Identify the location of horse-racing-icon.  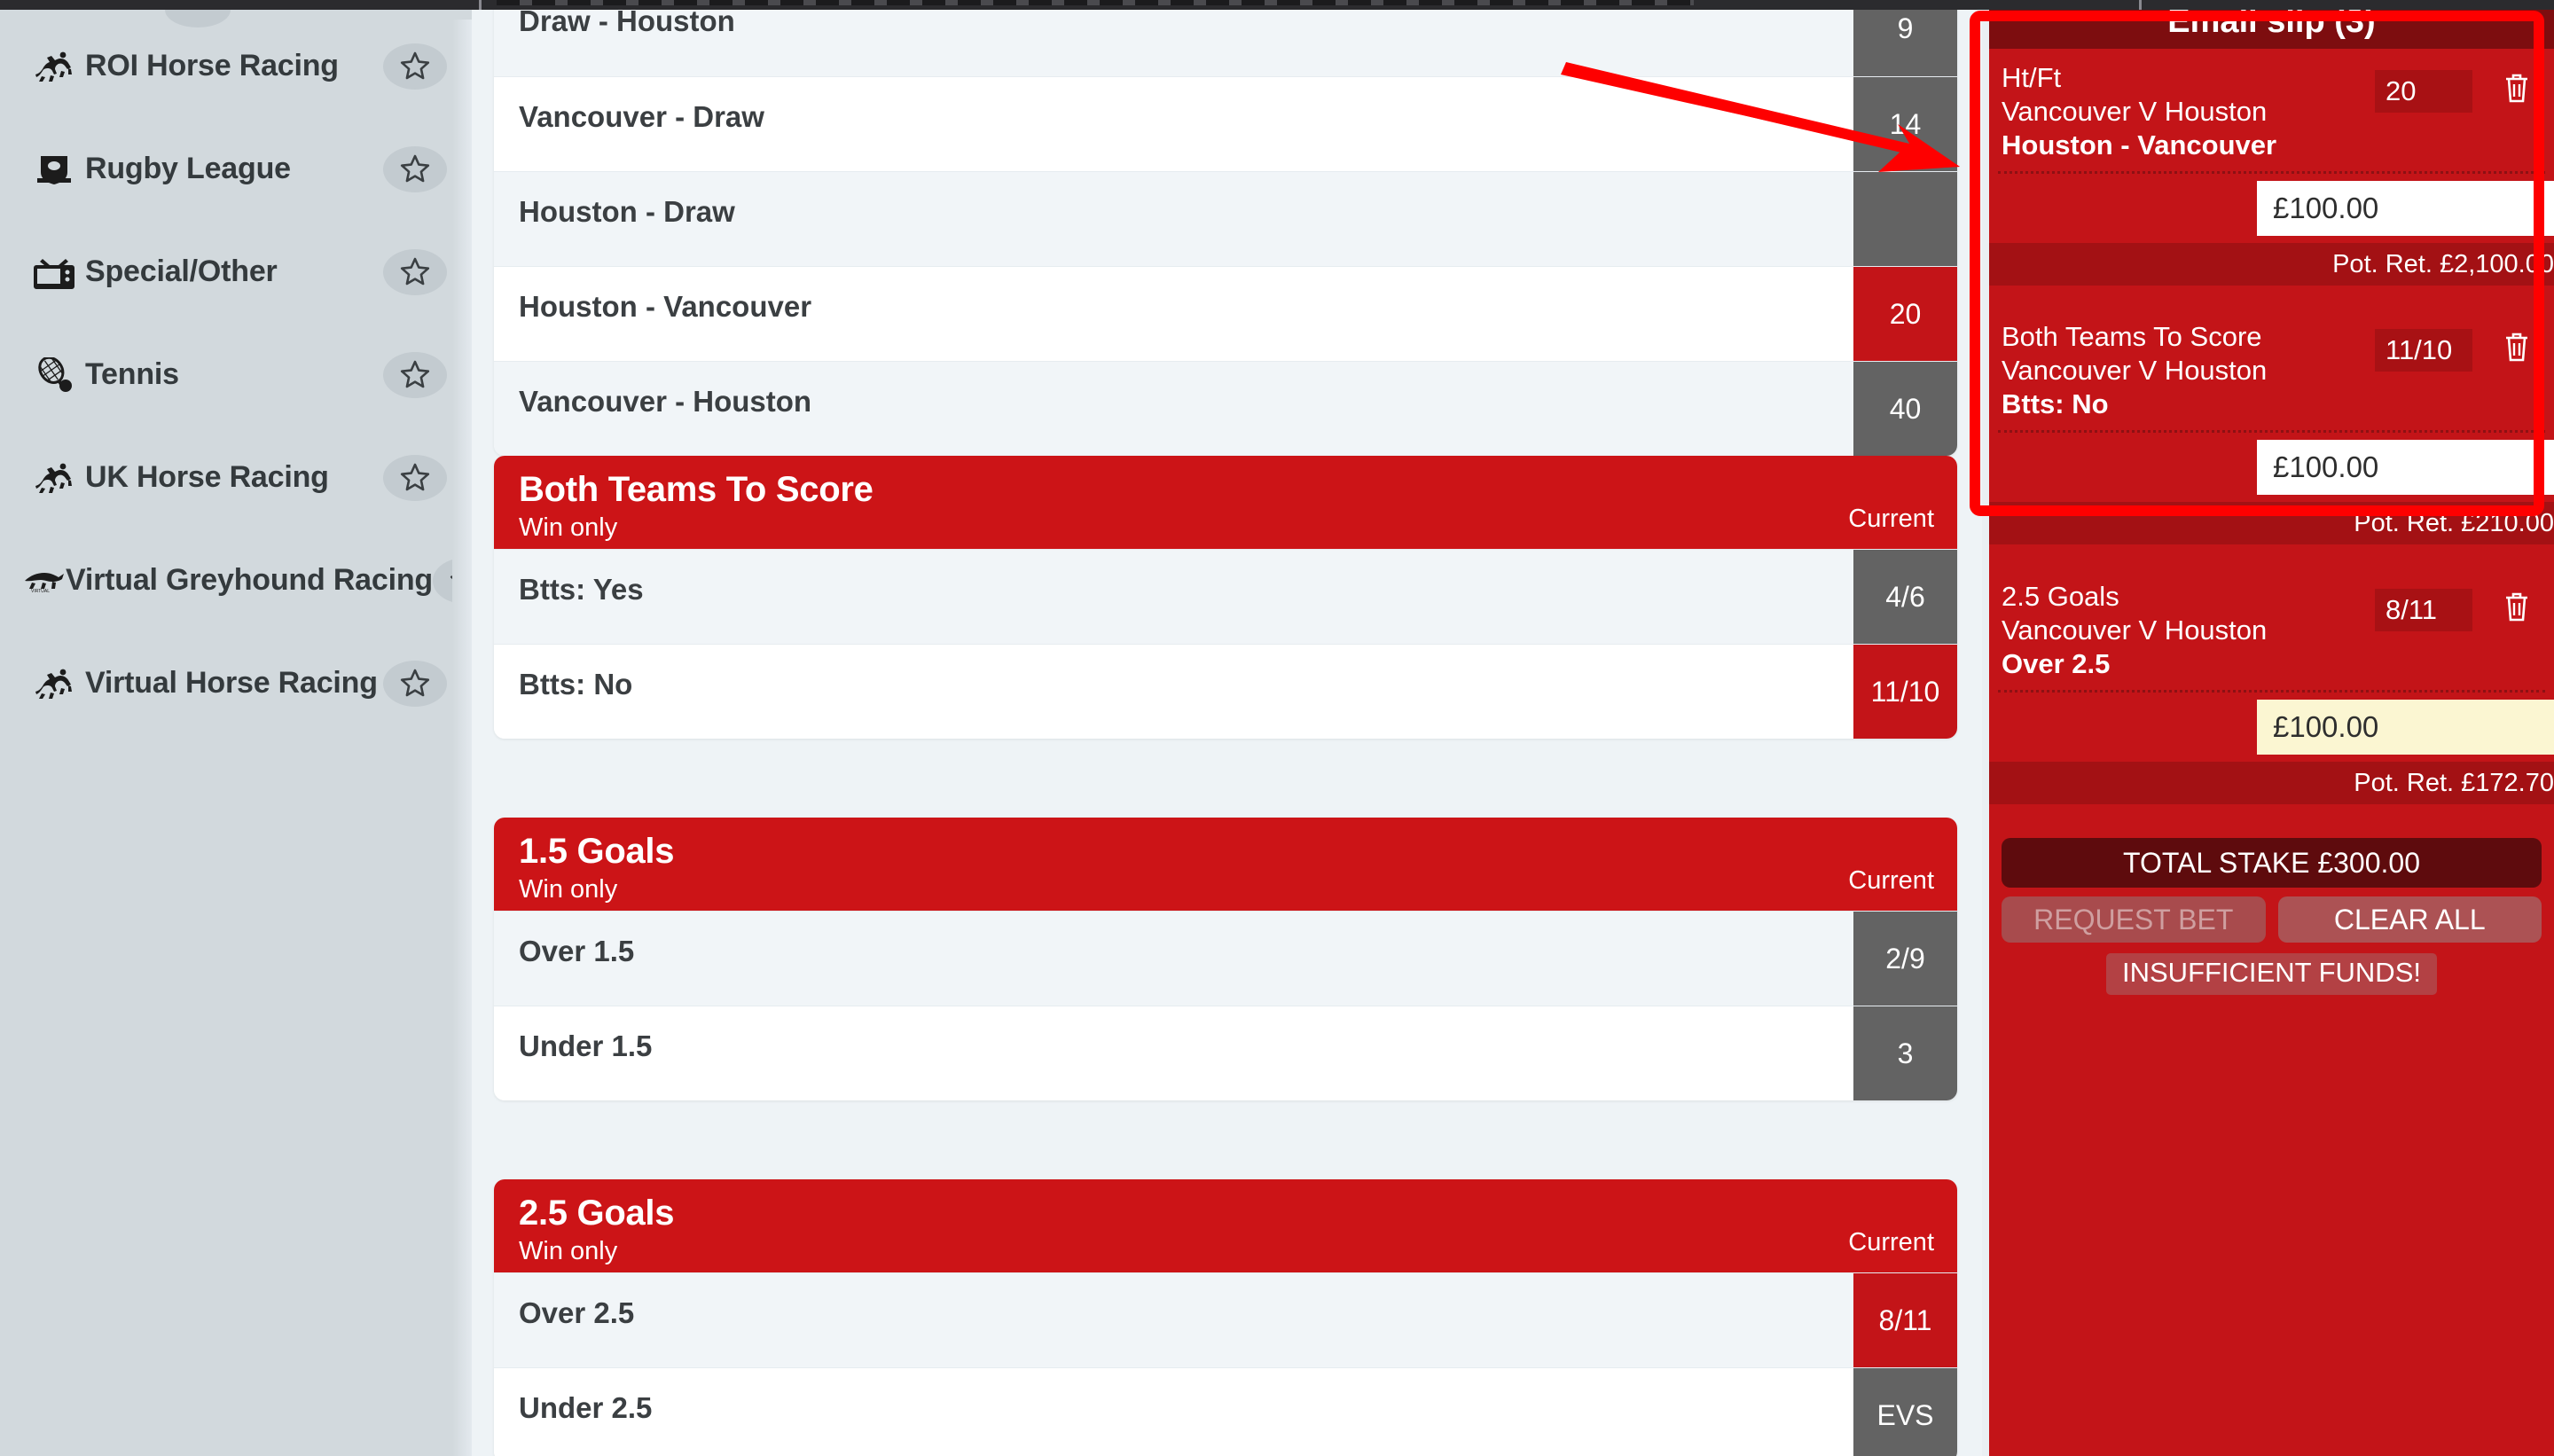
(54, 478).